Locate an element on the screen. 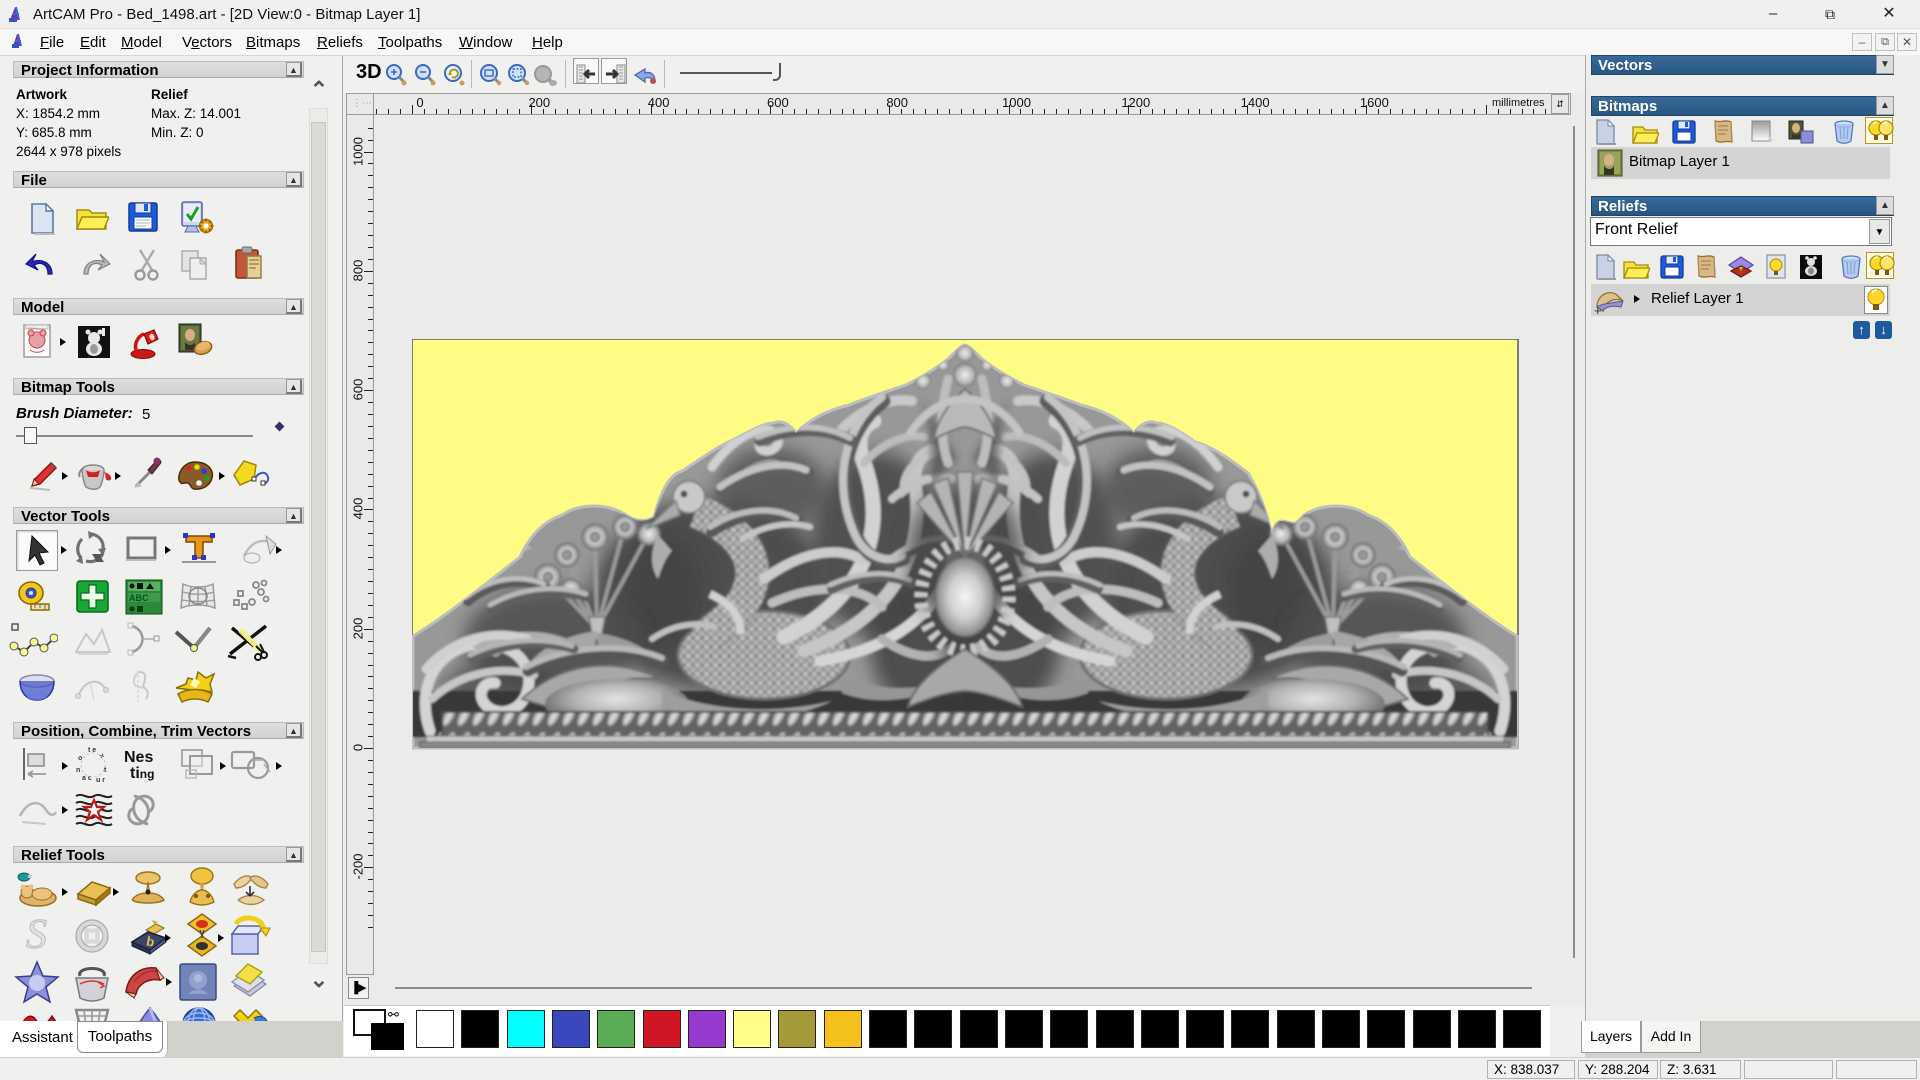 The width and height of the screenshot is (1920, 1080). svg-text: a c is located at coordinates (87, 778).